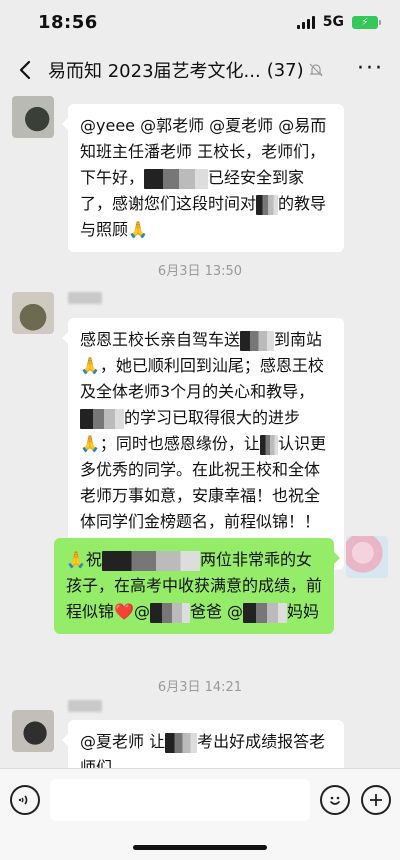 The image size is (400, 860). Describe the element at coordinates (316, 70) in the screenshot. I see `bell-off-icon` at that location.